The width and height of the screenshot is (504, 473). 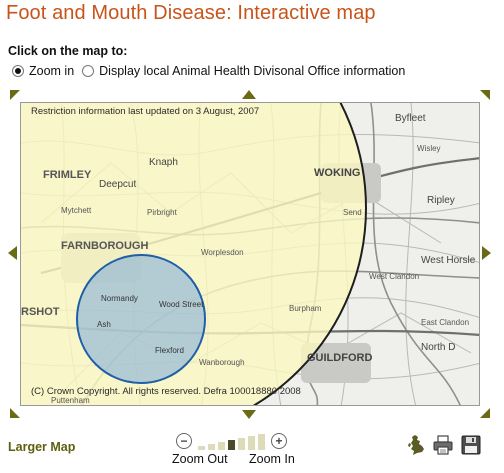 I want to click on label-mytchett: Mytchett, so click(x=76, y=210).